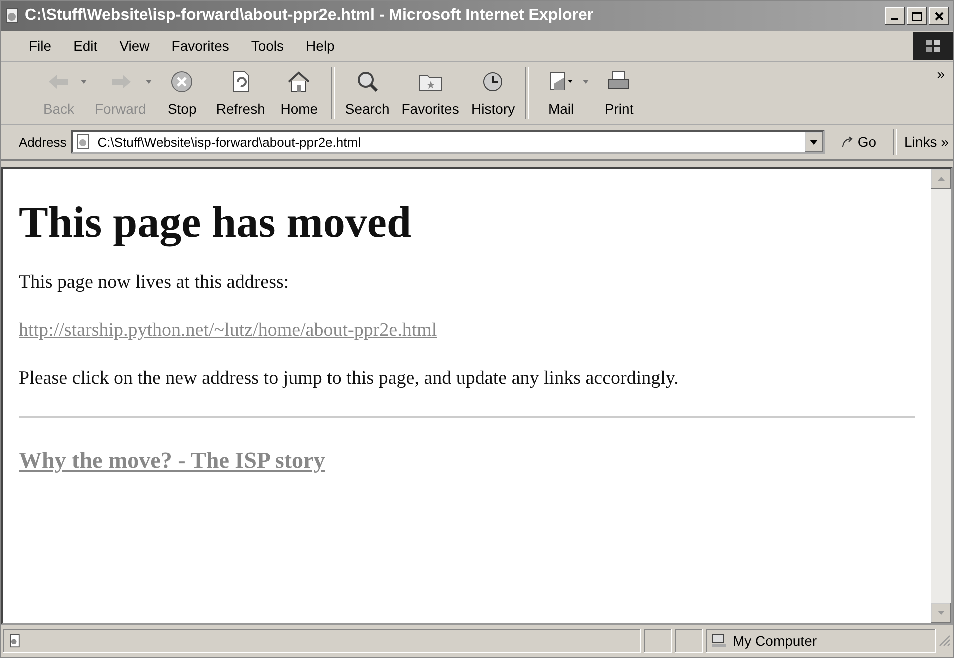 This screenshot has width=954, height=658. I want to click on resize-grip-icon, so click(945, 641).